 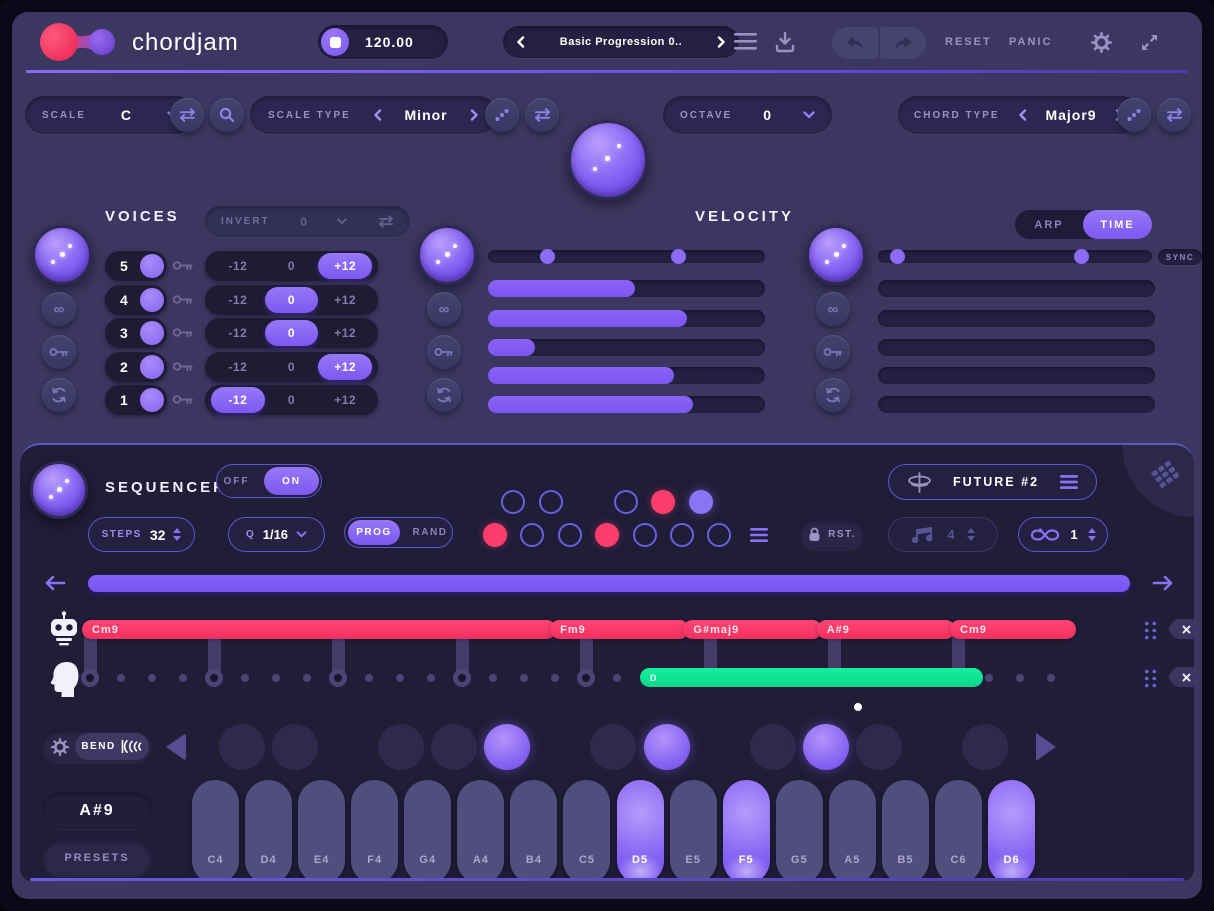 What do you see at coordinates (447, 255) in the screenshot?
I see `velocity-random-knob` at bounding box center [447, 255].